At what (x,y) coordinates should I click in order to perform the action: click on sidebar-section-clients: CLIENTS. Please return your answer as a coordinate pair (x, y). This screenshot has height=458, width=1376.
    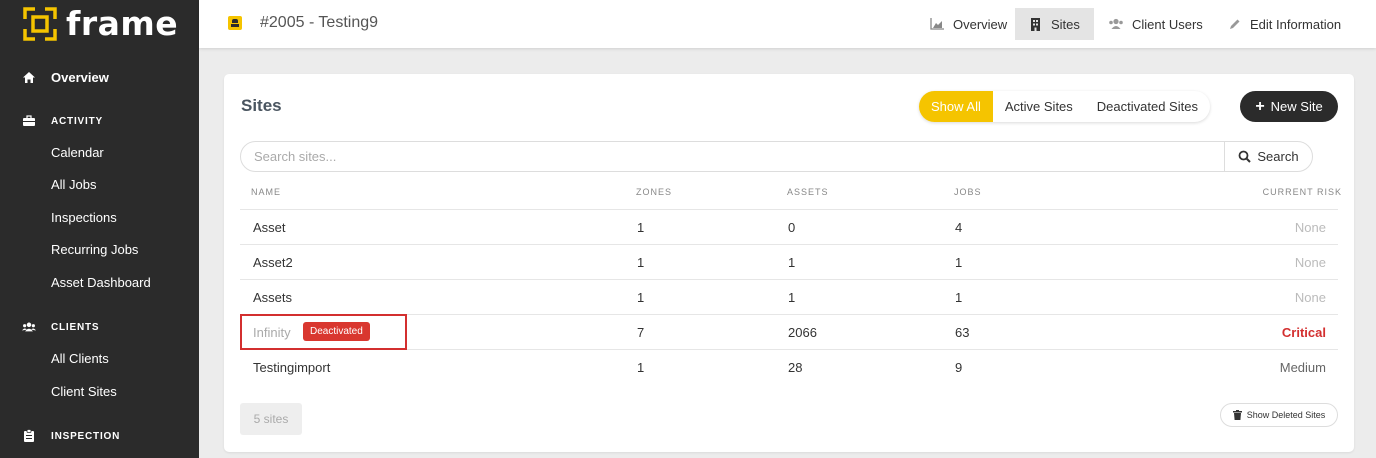
    Looking at the image, I should click on (99, 327).